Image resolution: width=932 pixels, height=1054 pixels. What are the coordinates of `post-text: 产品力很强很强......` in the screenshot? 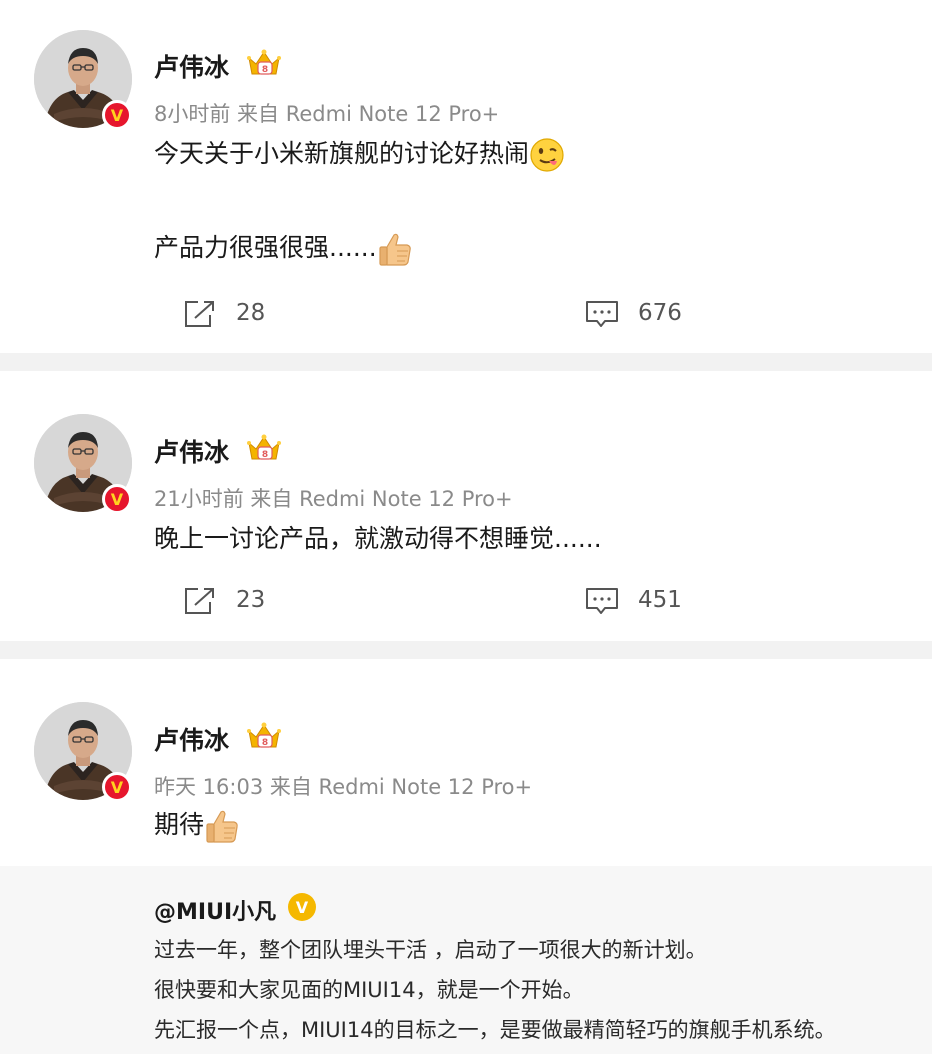 It's located at (283, 248).